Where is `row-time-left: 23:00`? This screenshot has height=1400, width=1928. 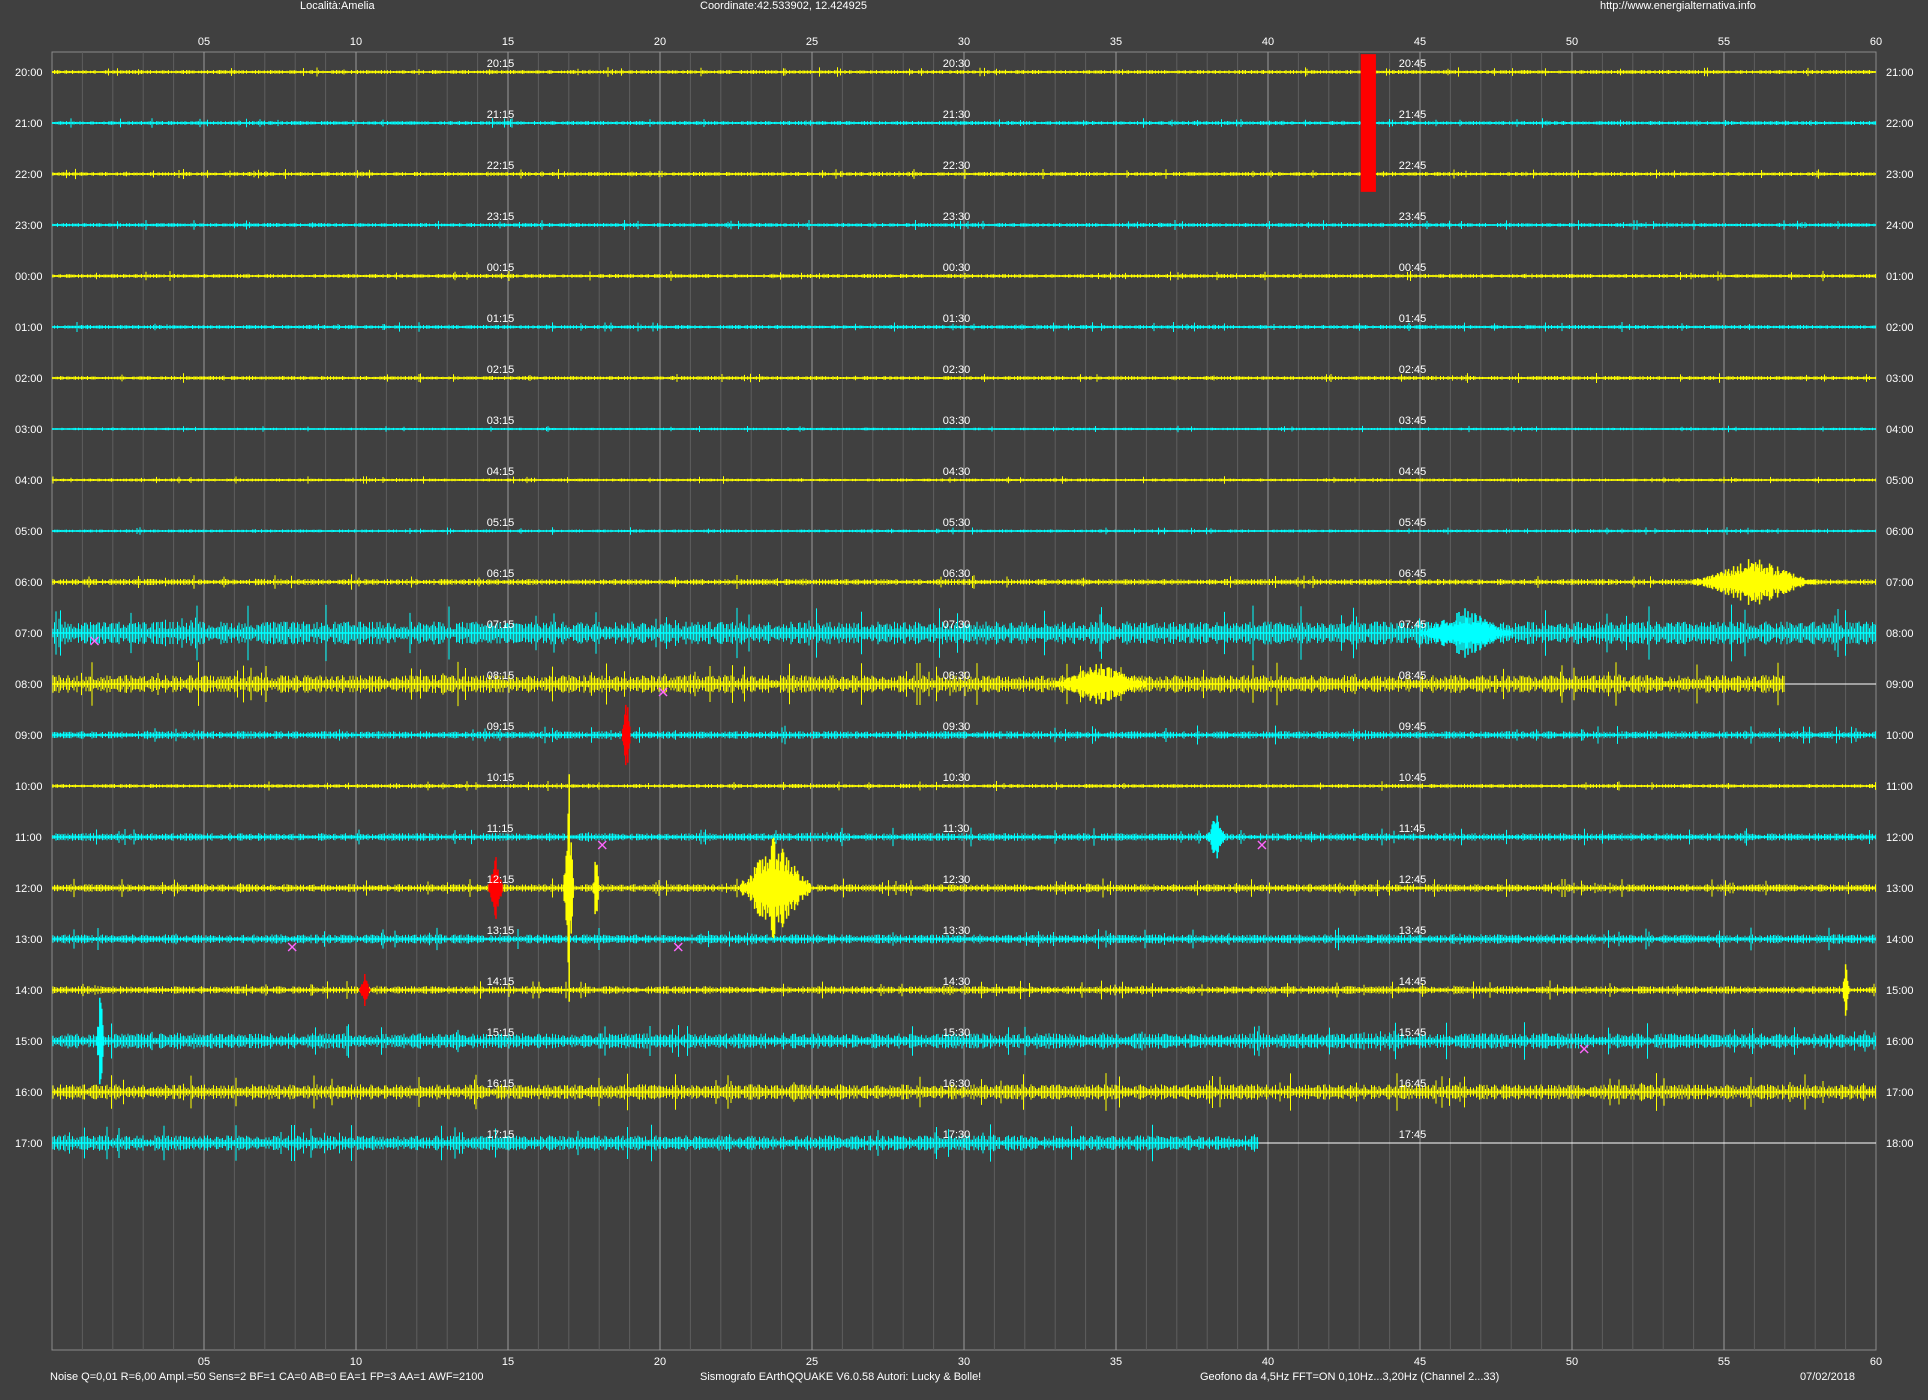 row-time-left: 23:00 is located at coordinates (29, 226).